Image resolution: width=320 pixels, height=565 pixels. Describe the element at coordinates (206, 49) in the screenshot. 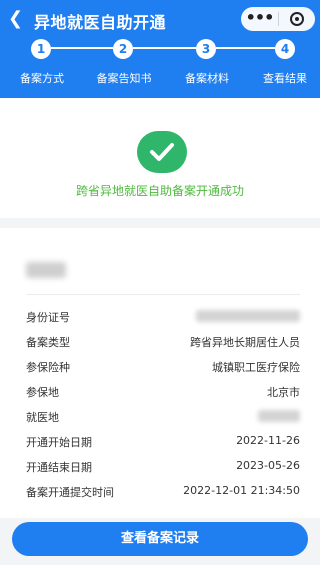

I see `step-3-number: 3` at that location.